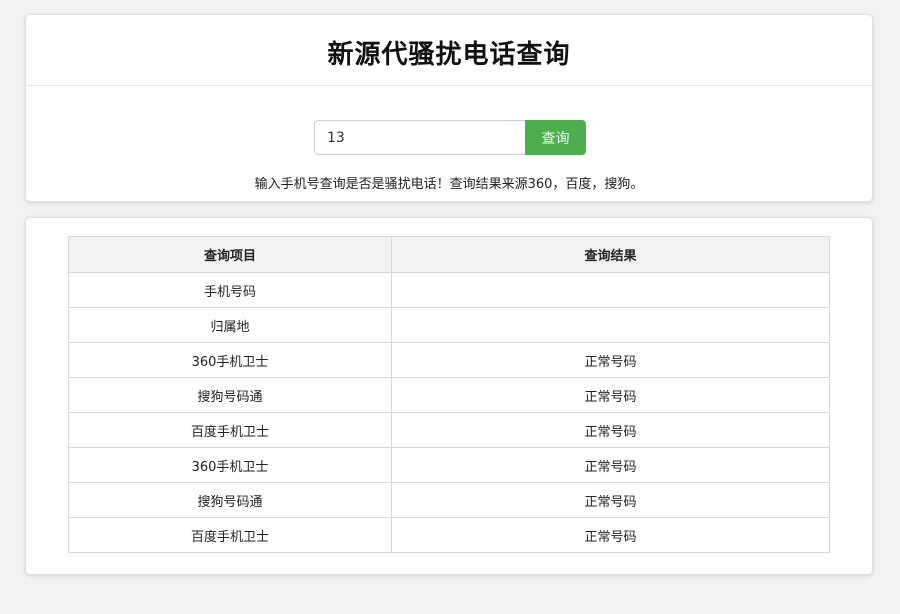 The width and height of the screenshot is (900, 614). Describe the element at coordinates (449, 184) in the screenshot. I see `search-hint: 输入手机号查询是否是骚扰电话！查询结果来源360，百度，搜狗。` at that location.